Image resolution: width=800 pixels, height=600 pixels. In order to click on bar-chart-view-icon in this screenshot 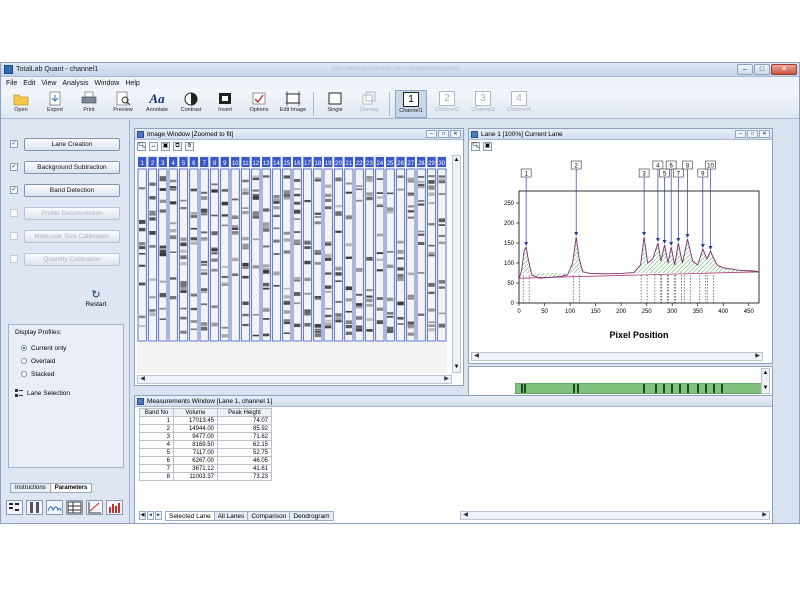, I will do `click(114, 507)`.